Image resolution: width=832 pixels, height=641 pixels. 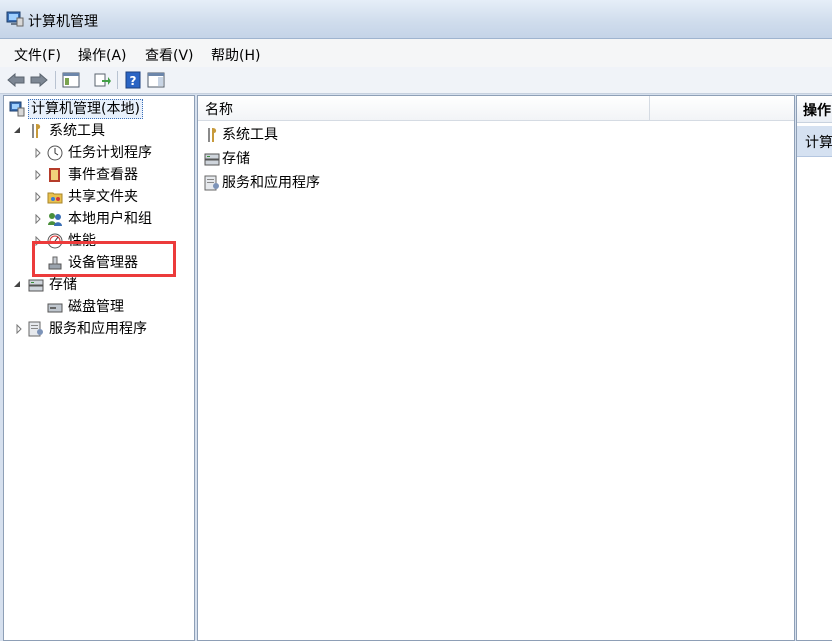 What do you see at coordinates (250, 135) in the screenshot?
I see `list-item-label: 系统工具` at bounding box center [250, 135].